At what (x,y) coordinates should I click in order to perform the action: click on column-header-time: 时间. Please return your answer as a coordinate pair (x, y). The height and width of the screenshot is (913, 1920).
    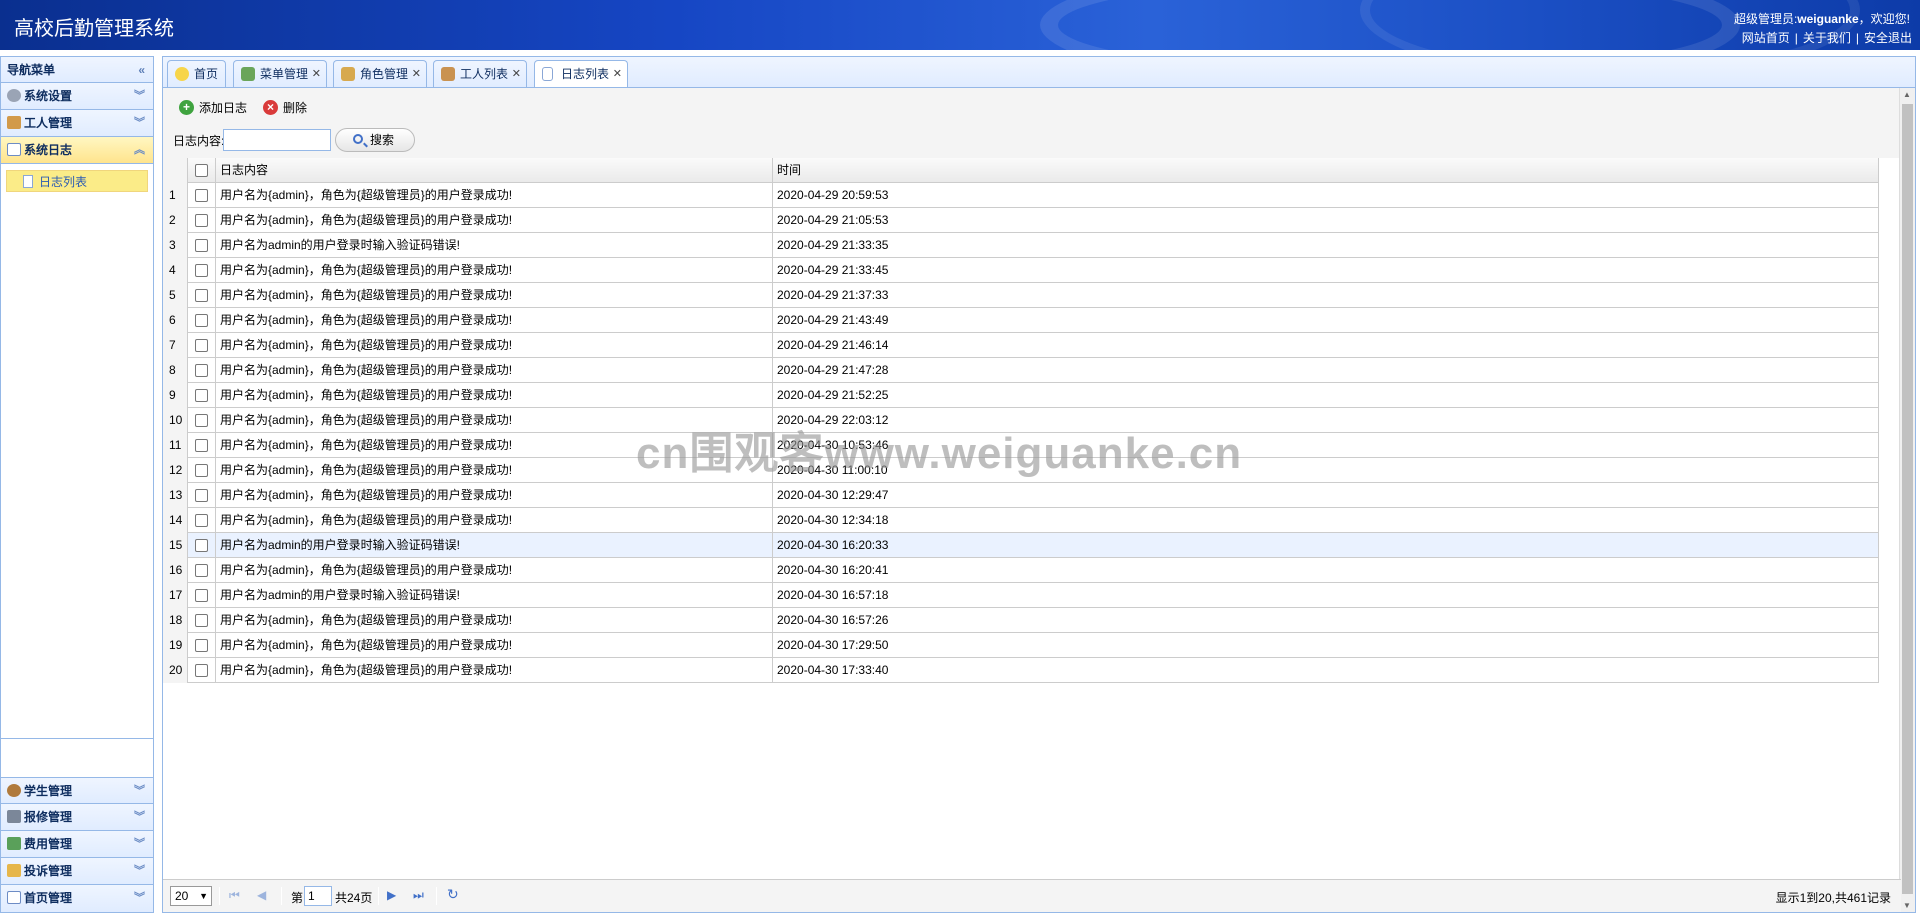
    Looking at the image, I should click on (1326, 170).